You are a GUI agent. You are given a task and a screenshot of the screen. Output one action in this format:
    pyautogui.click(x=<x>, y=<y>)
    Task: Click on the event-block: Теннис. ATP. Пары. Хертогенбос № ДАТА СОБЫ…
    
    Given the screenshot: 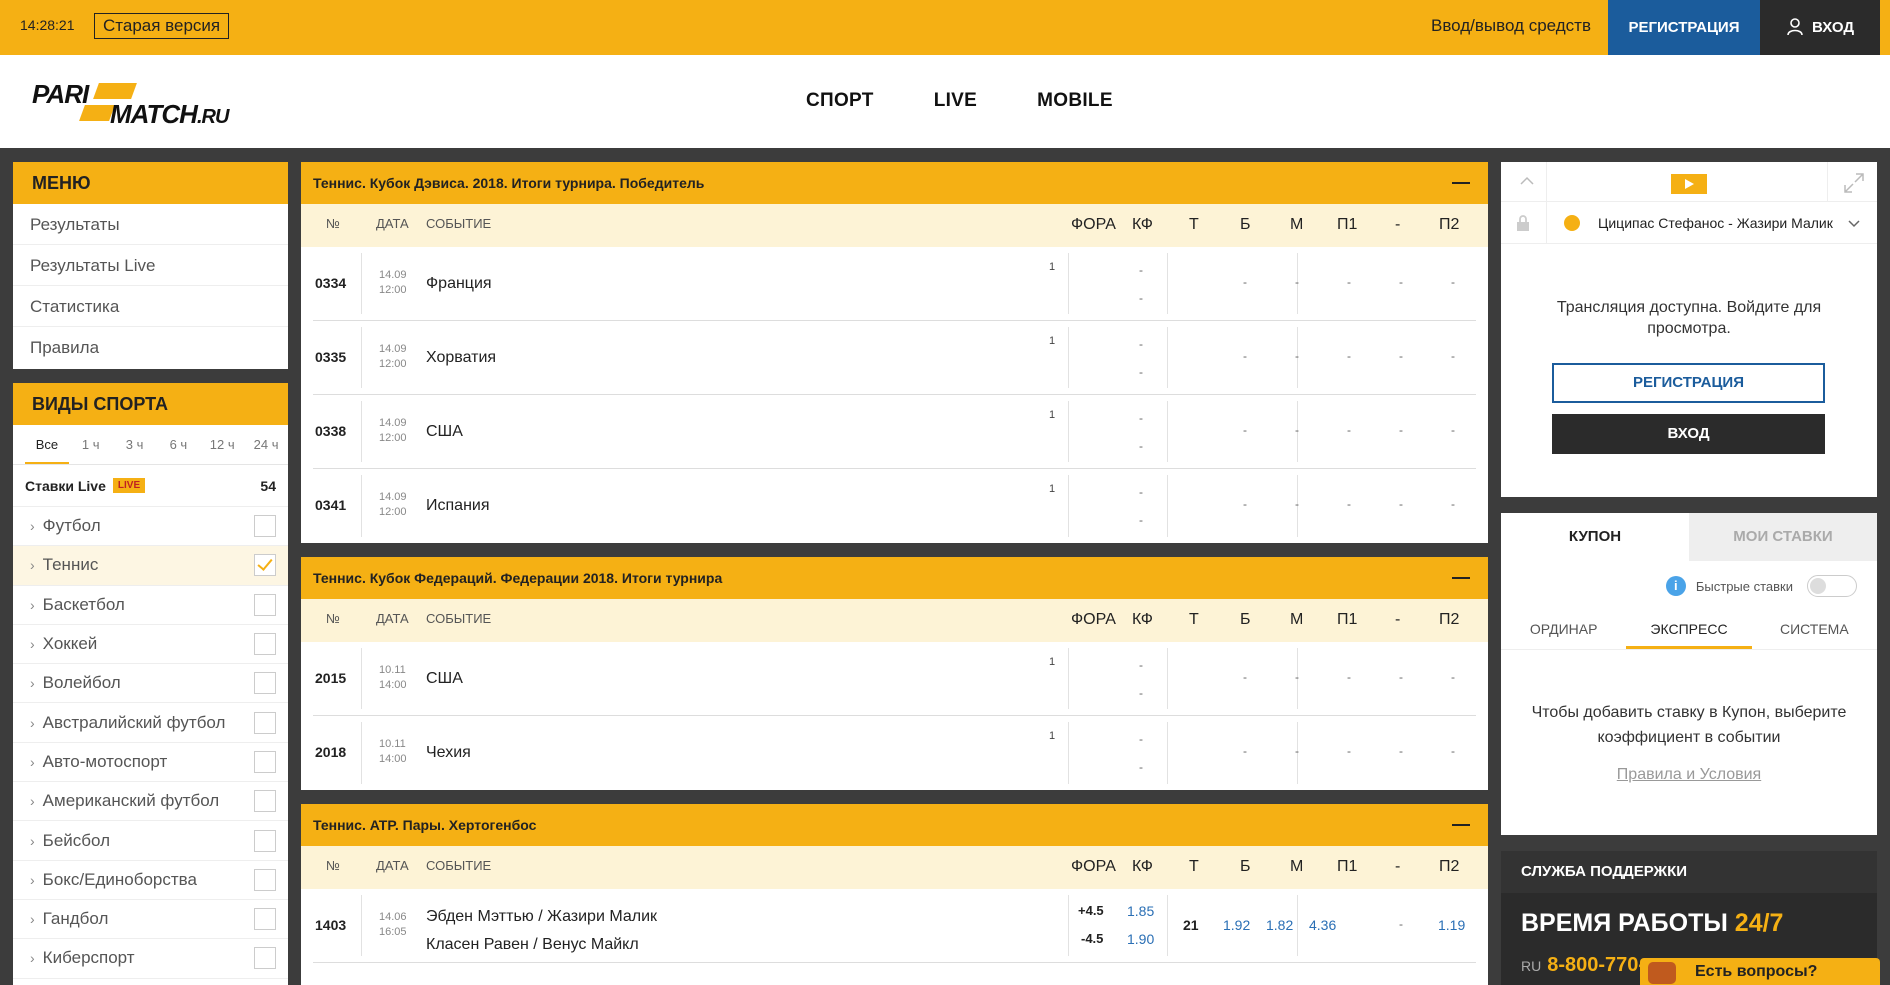 What is the action you would take?
    pyautogui.click(x=894, y=894)
    